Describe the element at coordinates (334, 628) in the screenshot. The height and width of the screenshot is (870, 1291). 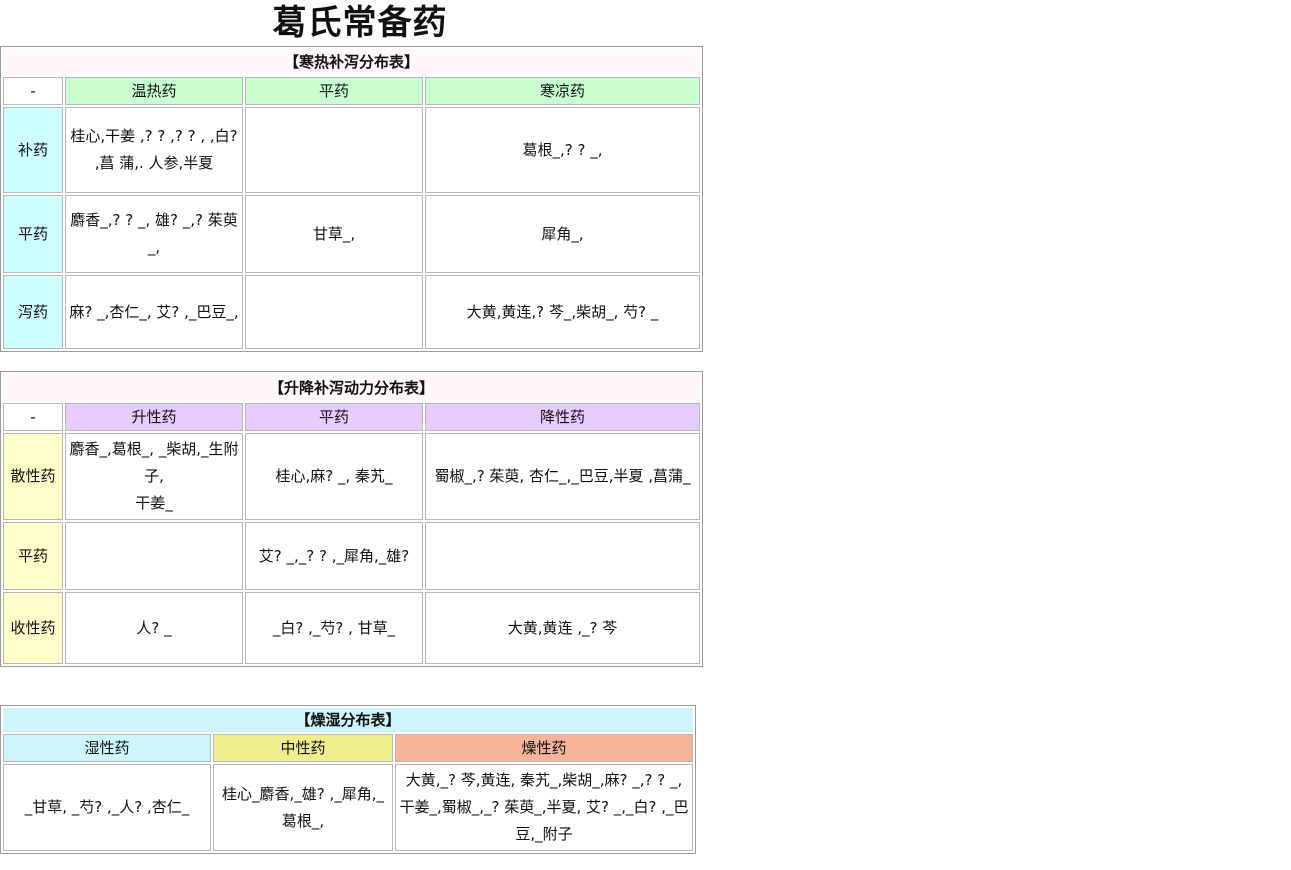
I see `table-cell: _白? ,_芍? , 甘草_` at that location.